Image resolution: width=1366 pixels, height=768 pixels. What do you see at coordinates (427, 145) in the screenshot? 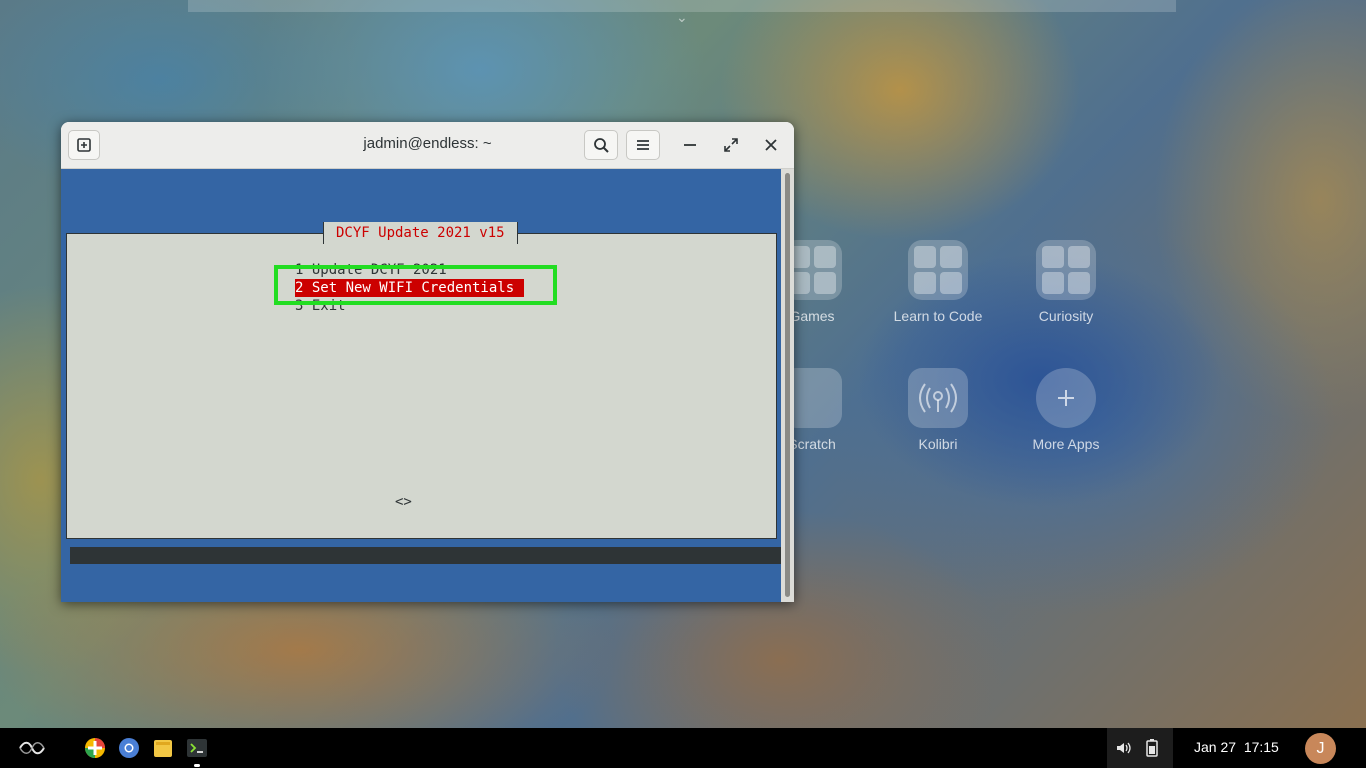
I see `terminal-titlebar: jadmin@endless: ~` at bounding box center [427, 145].